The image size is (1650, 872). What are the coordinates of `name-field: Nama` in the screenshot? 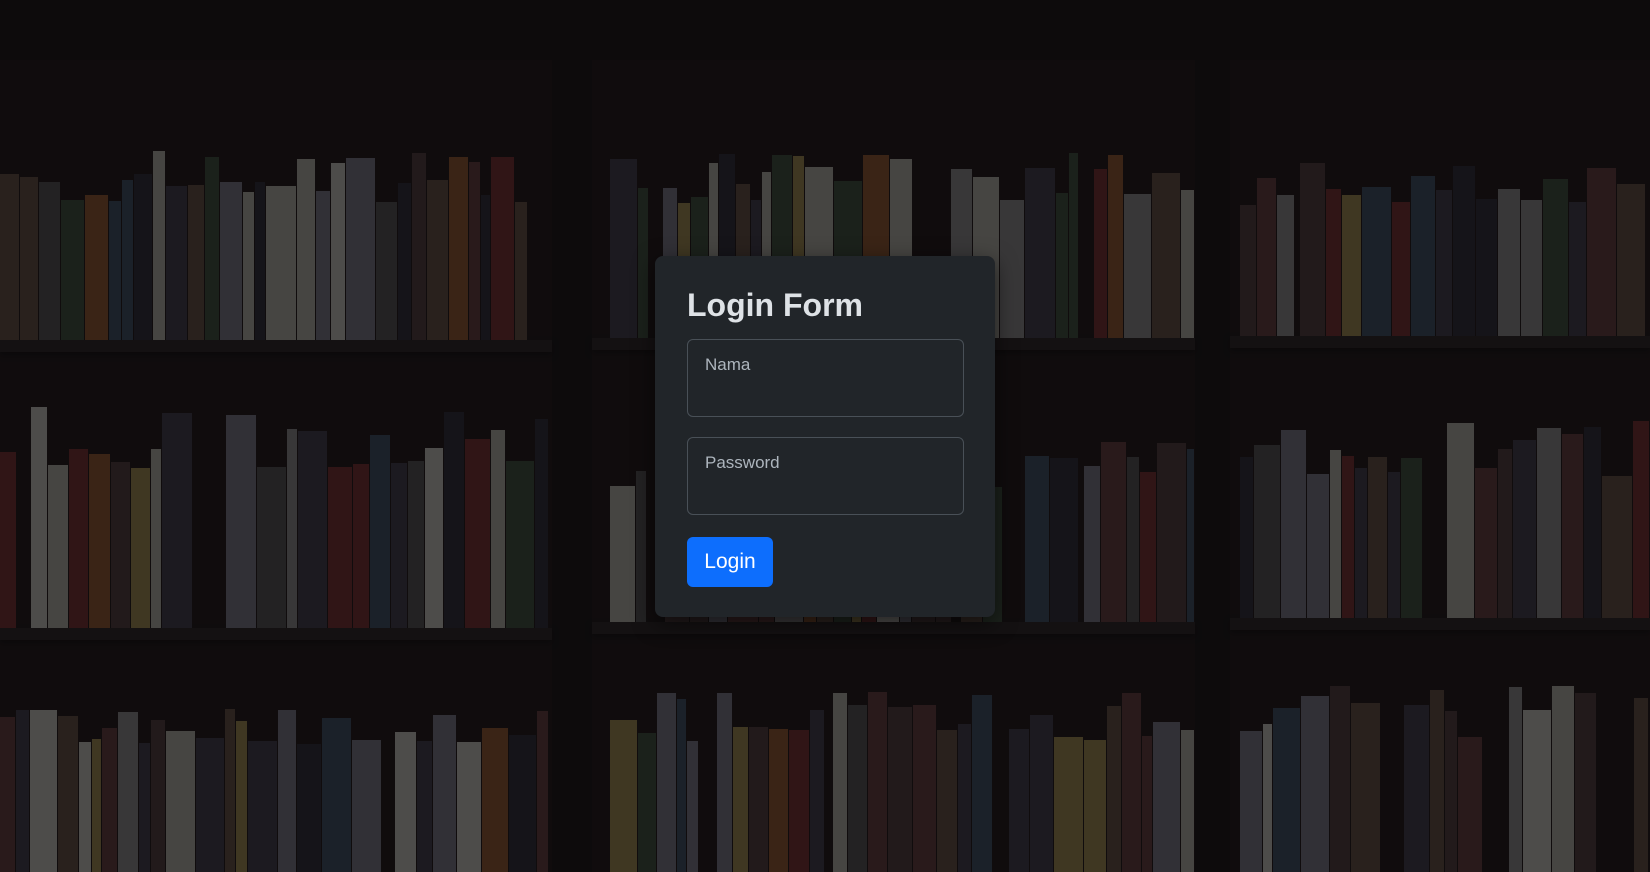 It's located at (825, 378).